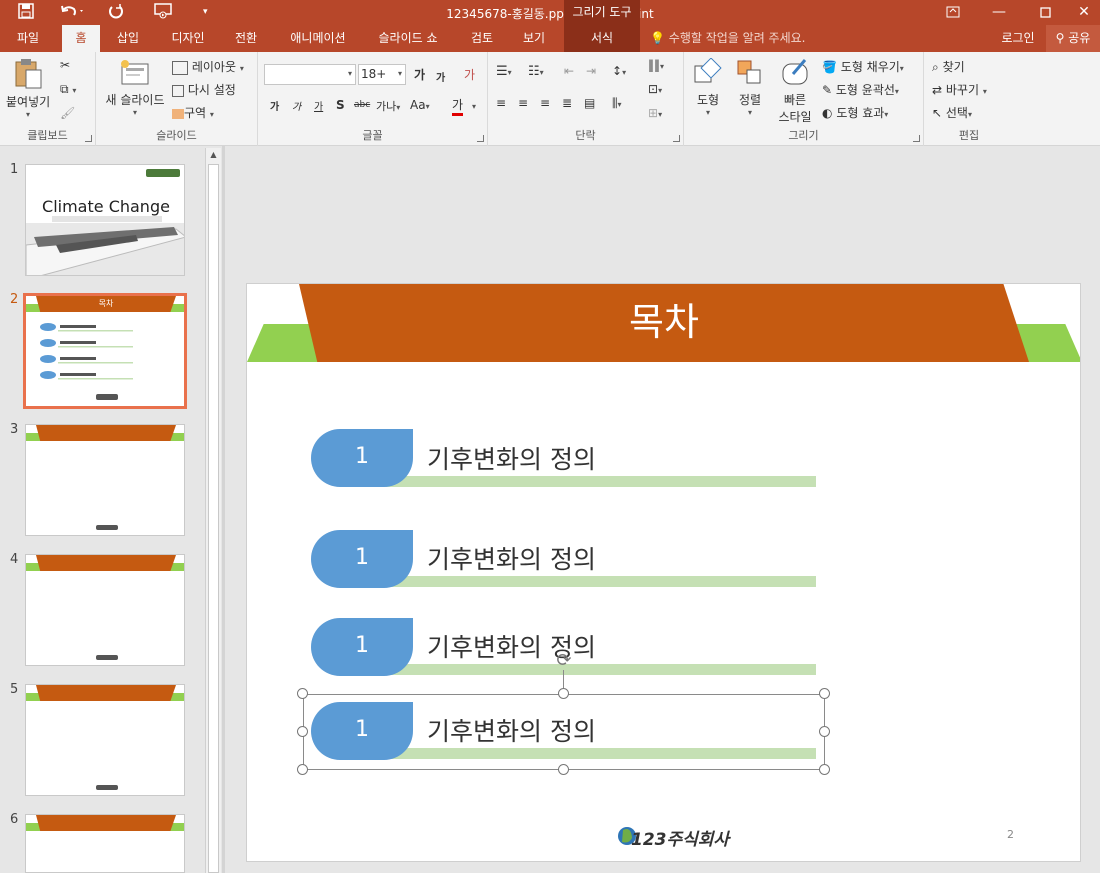 This screenshot has height=873, width=1100. What do you see at coordinates (65, 65) in the screenshot?
I see `cut-icon: ✂` at bounding box center [65, 65].